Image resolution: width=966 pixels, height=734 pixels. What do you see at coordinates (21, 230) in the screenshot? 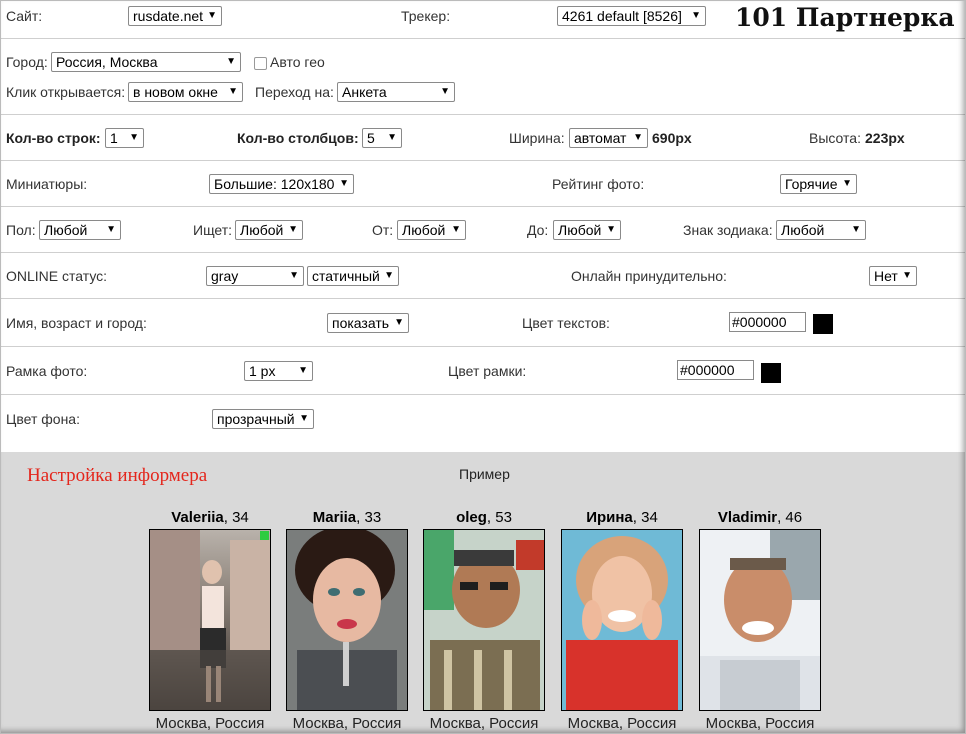
I see `sex-label: Пол:` at bounding box center [21, 230].